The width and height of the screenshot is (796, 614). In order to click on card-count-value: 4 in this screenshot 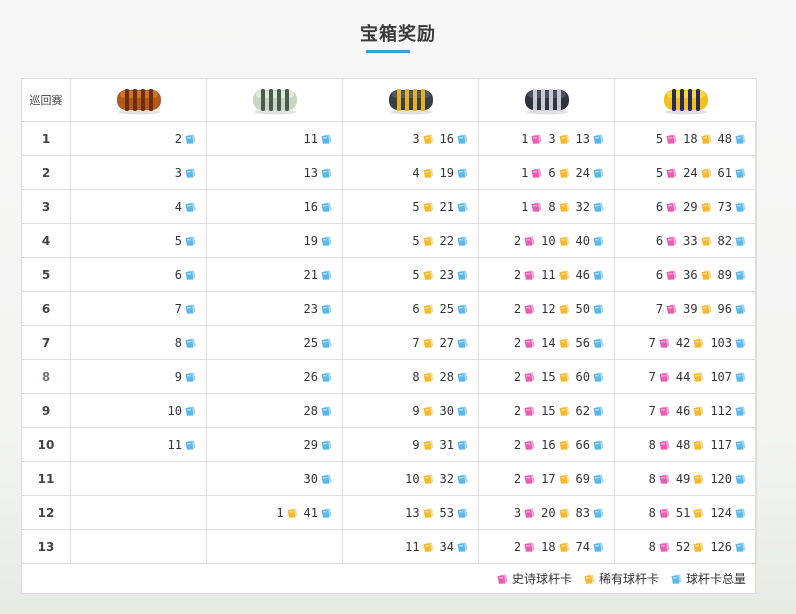, I will do `click(178, 206)`.